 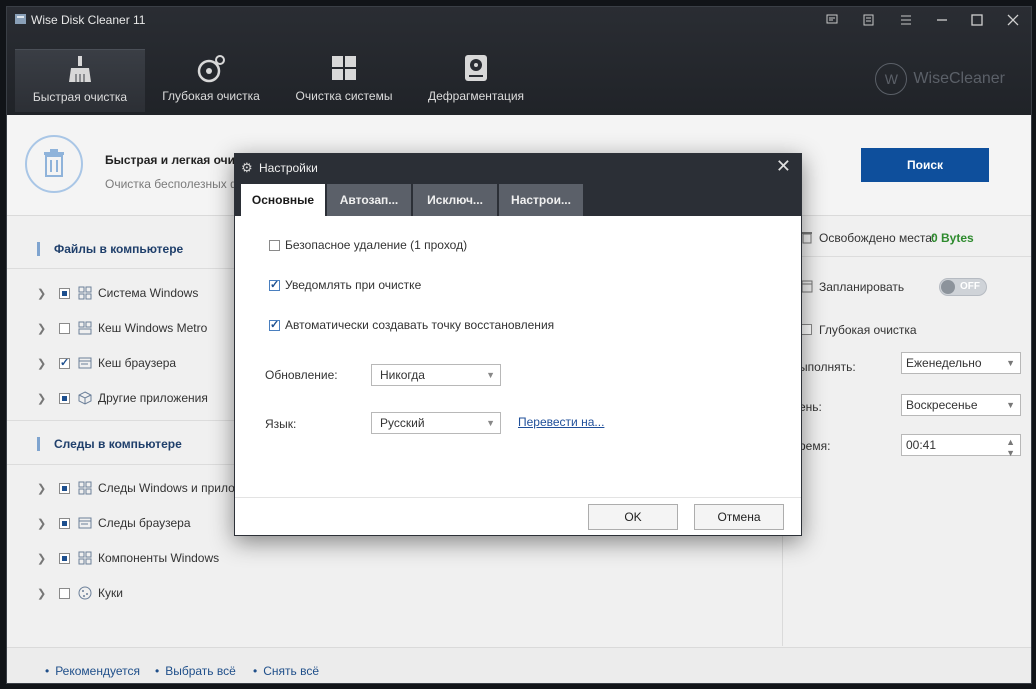 What do you see at coordinates (159, 558) in the screenshot?
I see `list-item-label: Компоненты Windows` at bounding box center [159, 558].